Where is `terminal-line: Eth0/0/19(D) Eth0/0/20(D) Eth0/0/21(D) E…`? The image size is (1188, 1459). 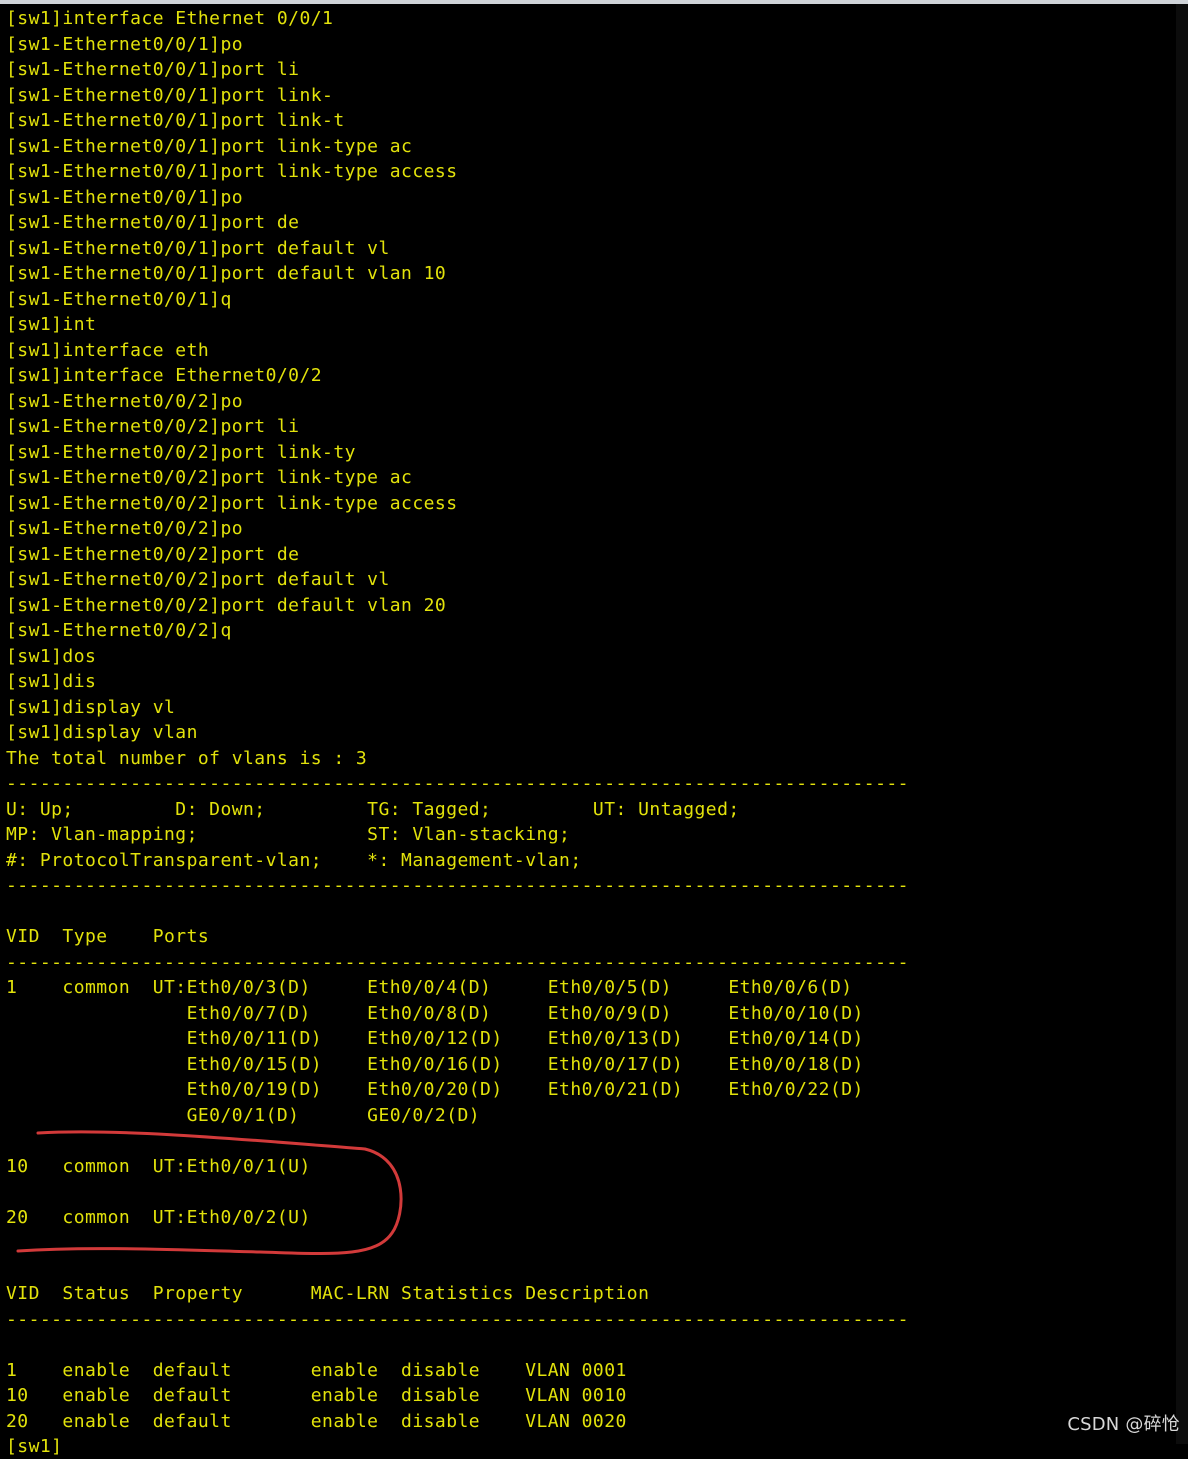
terminal-line: Eth0/0/19(D) Eth0/0/20(D) Eth0/0/21(D) E… is located at coordinates (435, 1089).